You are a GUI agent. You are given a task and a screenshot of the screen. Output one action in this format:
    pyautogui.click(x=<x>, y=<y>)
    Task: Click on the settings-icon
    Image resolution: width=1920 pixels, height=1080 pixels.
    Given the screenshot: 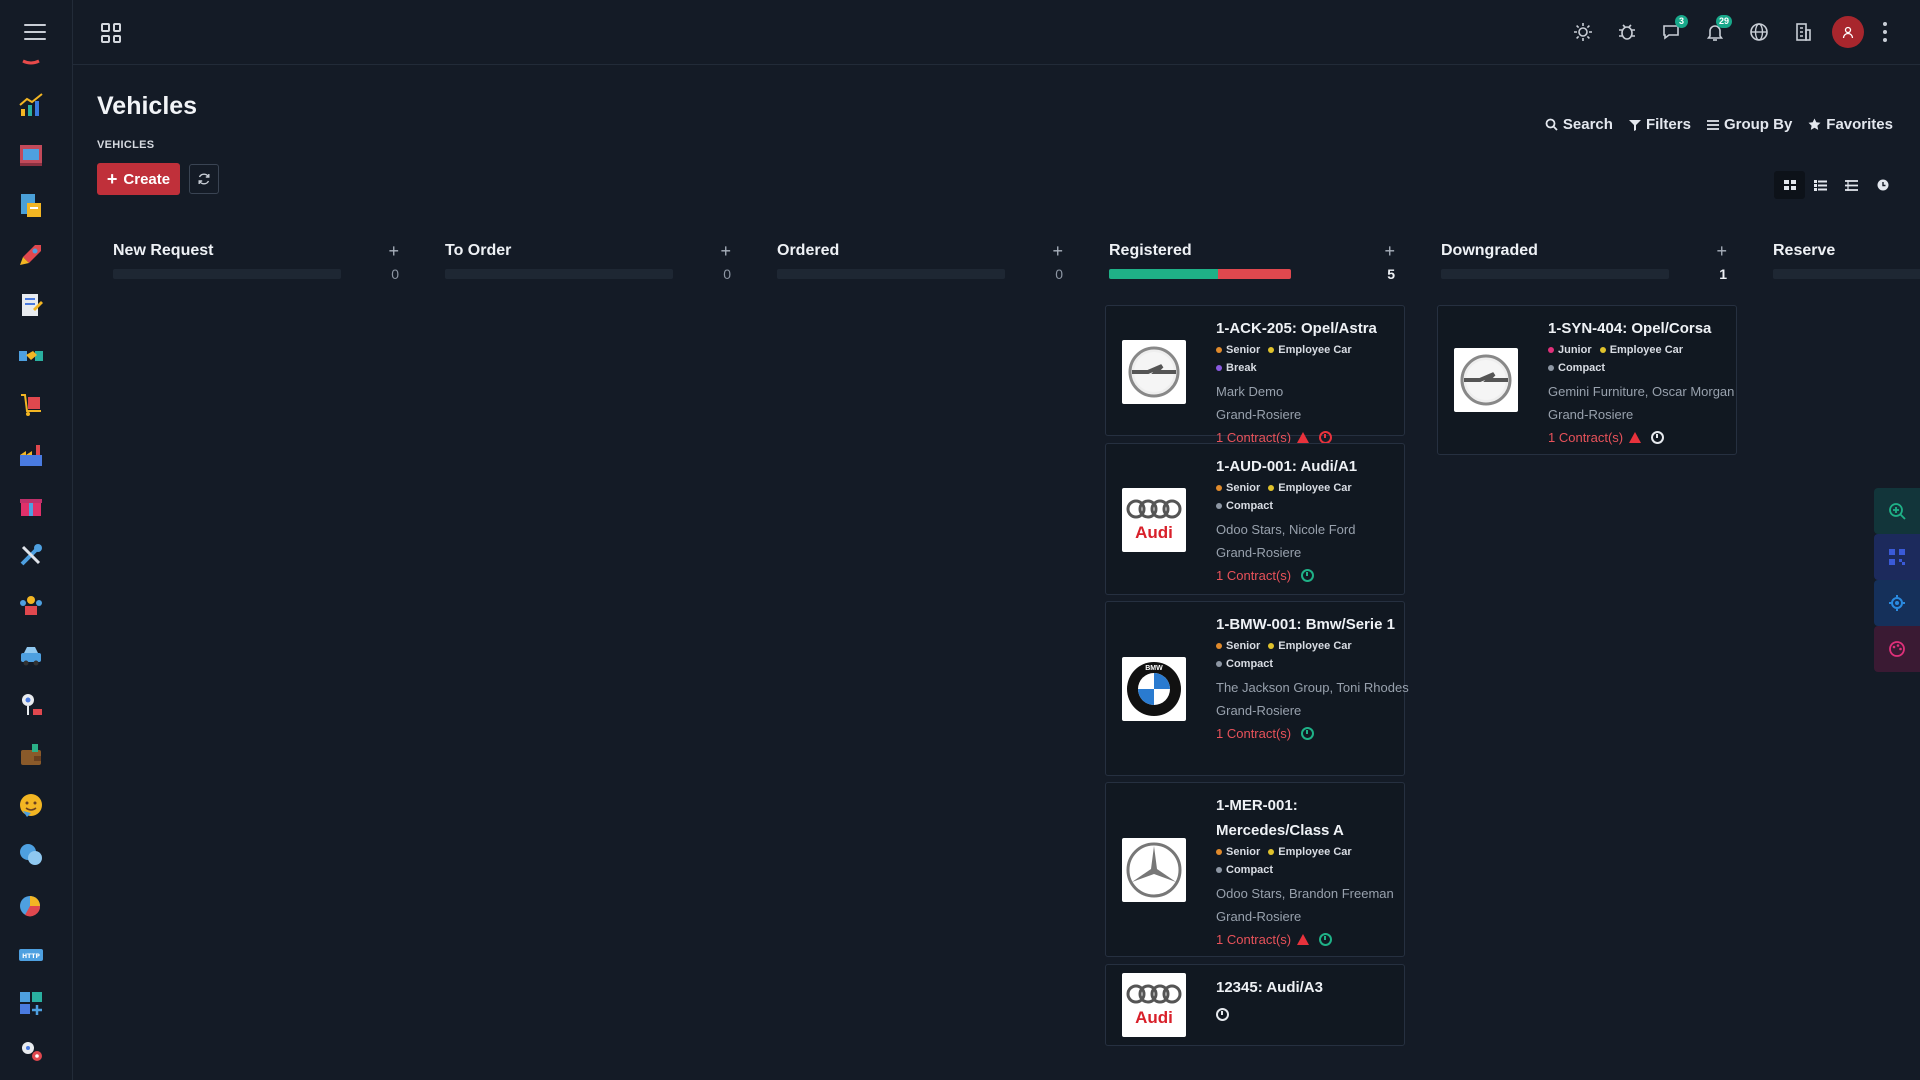 What is the action you would take?
    pyautogui.click(x=1897, y=603)
    